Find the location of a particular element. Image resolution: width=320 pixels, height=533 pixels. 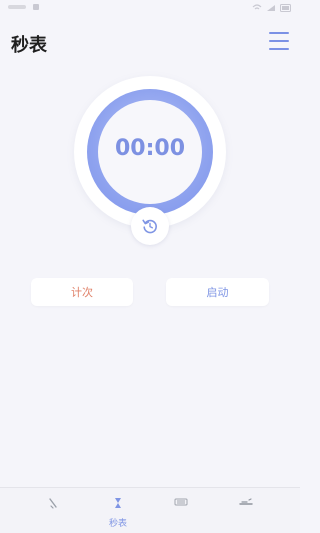

bed-icon is located at coordinates (246, 501).